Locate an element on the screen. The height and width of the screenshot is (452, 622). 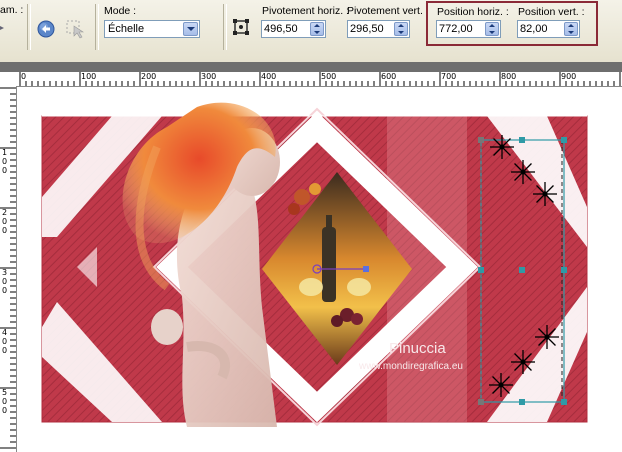
pivot-icon is located at coordinates (242, 28).